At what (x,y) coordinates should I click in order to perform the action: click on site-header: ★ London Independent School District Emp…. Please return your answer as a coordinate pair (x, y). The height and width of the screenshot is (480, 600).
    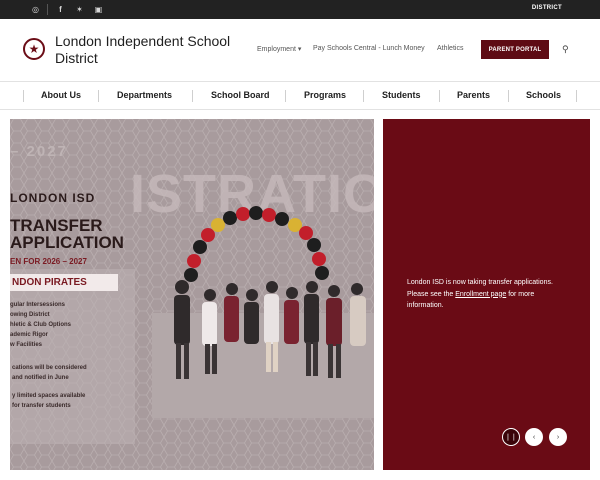
    Looking at the image, I should click on (300, 50).